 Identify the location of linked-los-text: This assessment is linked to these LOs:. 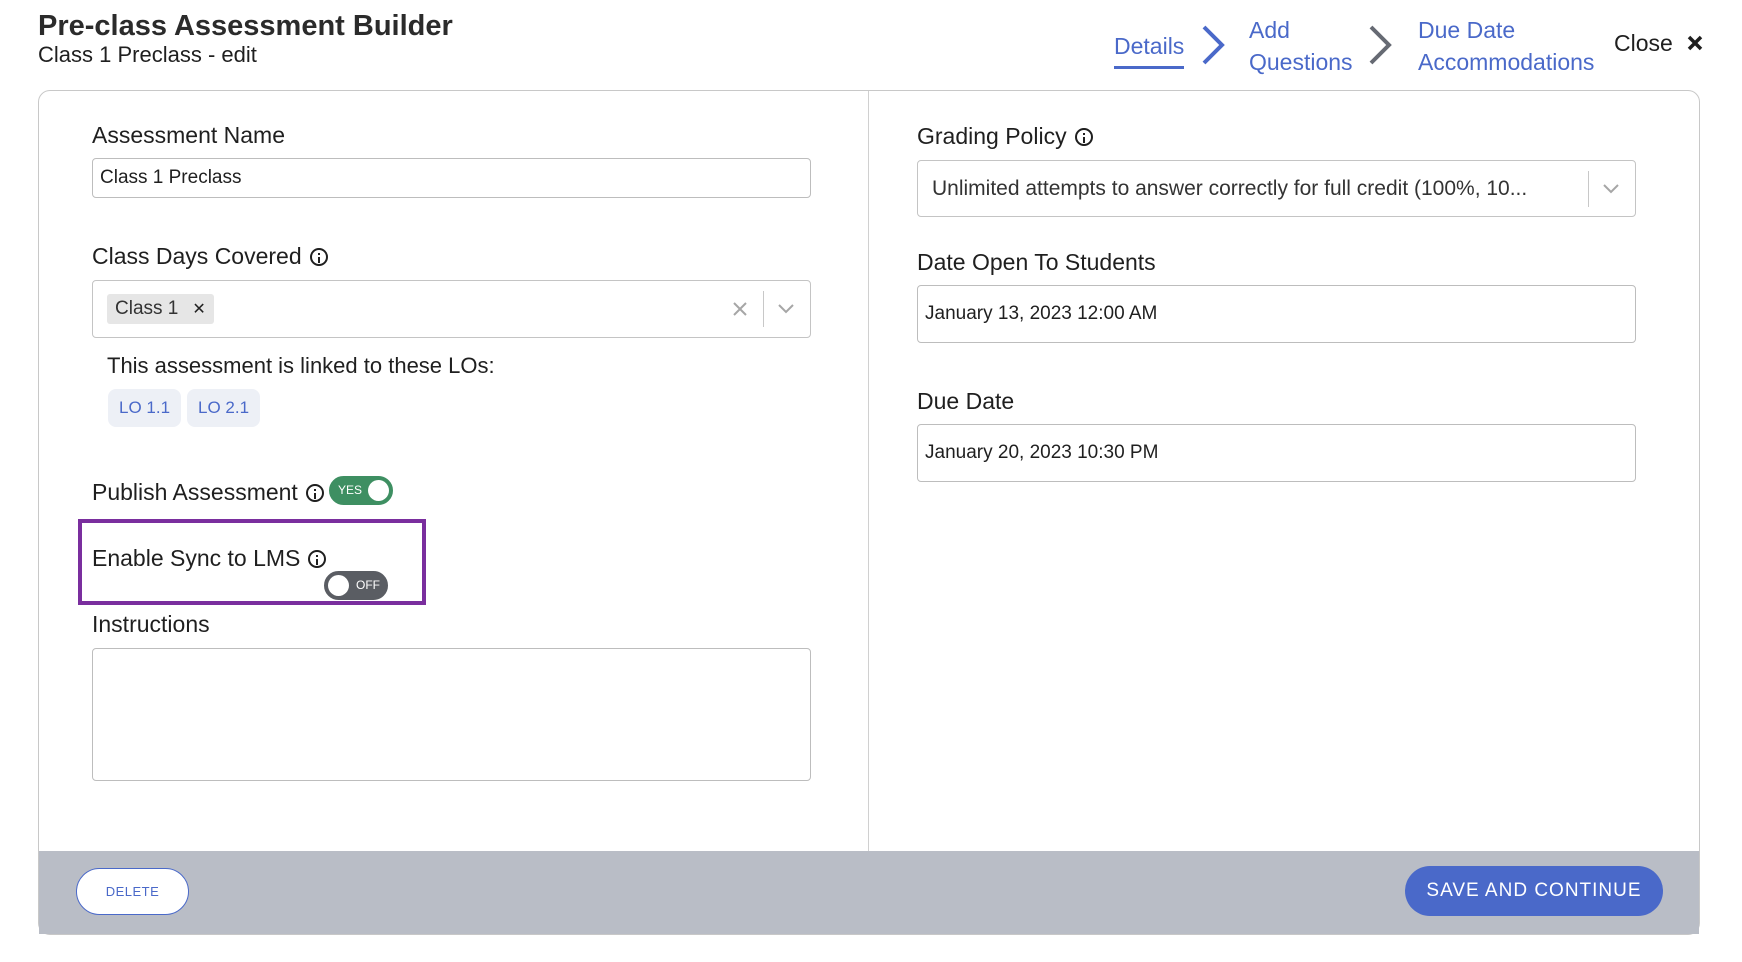
(301, 365).